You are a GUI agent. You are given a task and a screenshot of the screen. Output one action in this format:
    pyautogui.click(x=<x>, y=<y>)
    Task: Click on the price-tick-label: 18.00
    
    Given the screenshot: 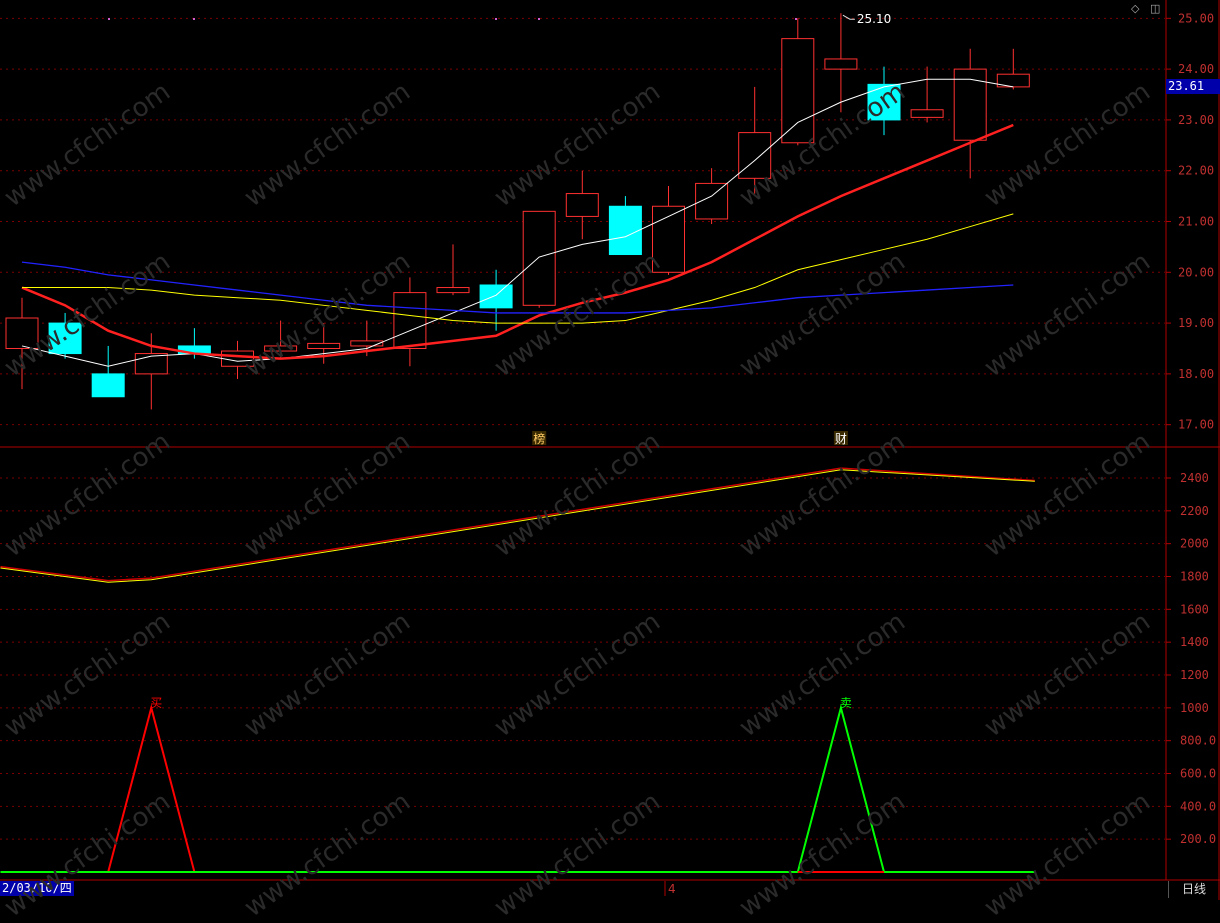 What is the action you would take?
    pyautogui.click(x=1196, y=374)
    